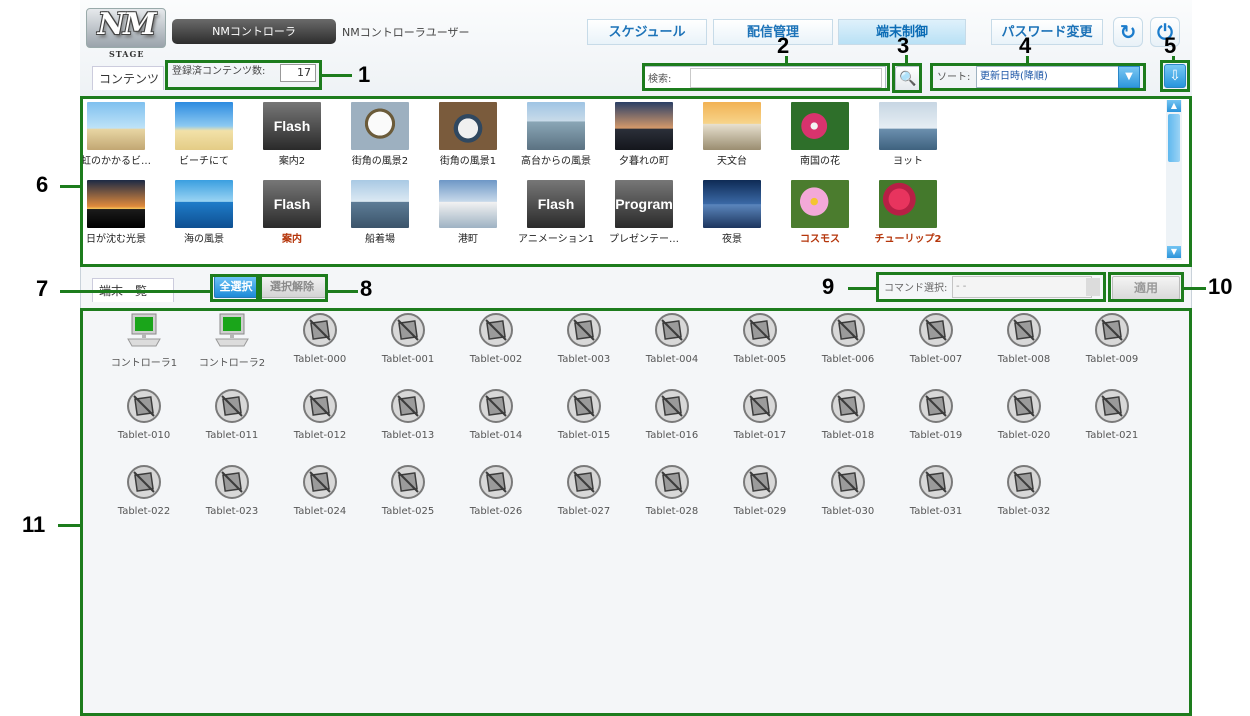 This screenshot has width=1250, height=716. I want to click on callout-number: 6, so click(42, 184).